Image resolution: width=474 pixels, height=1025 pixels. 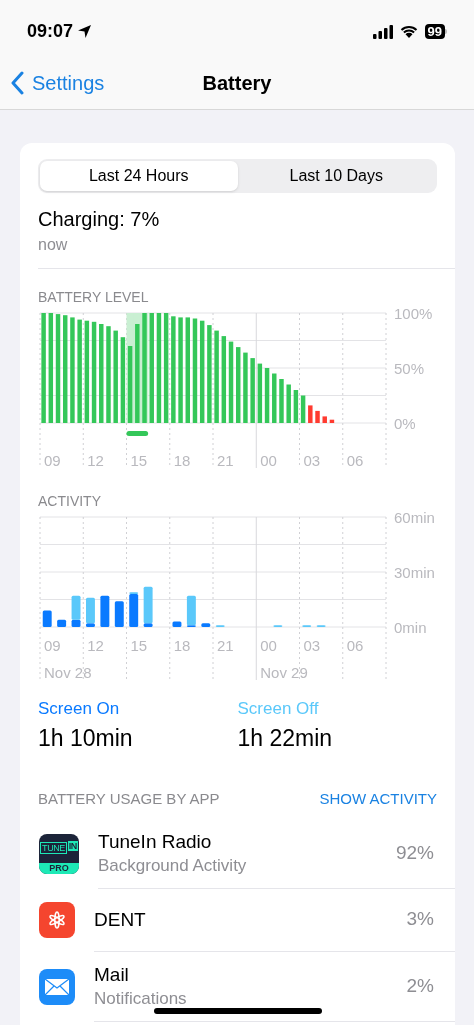 I want to click on usage-percent: 2%, so click(x=420, y=985).